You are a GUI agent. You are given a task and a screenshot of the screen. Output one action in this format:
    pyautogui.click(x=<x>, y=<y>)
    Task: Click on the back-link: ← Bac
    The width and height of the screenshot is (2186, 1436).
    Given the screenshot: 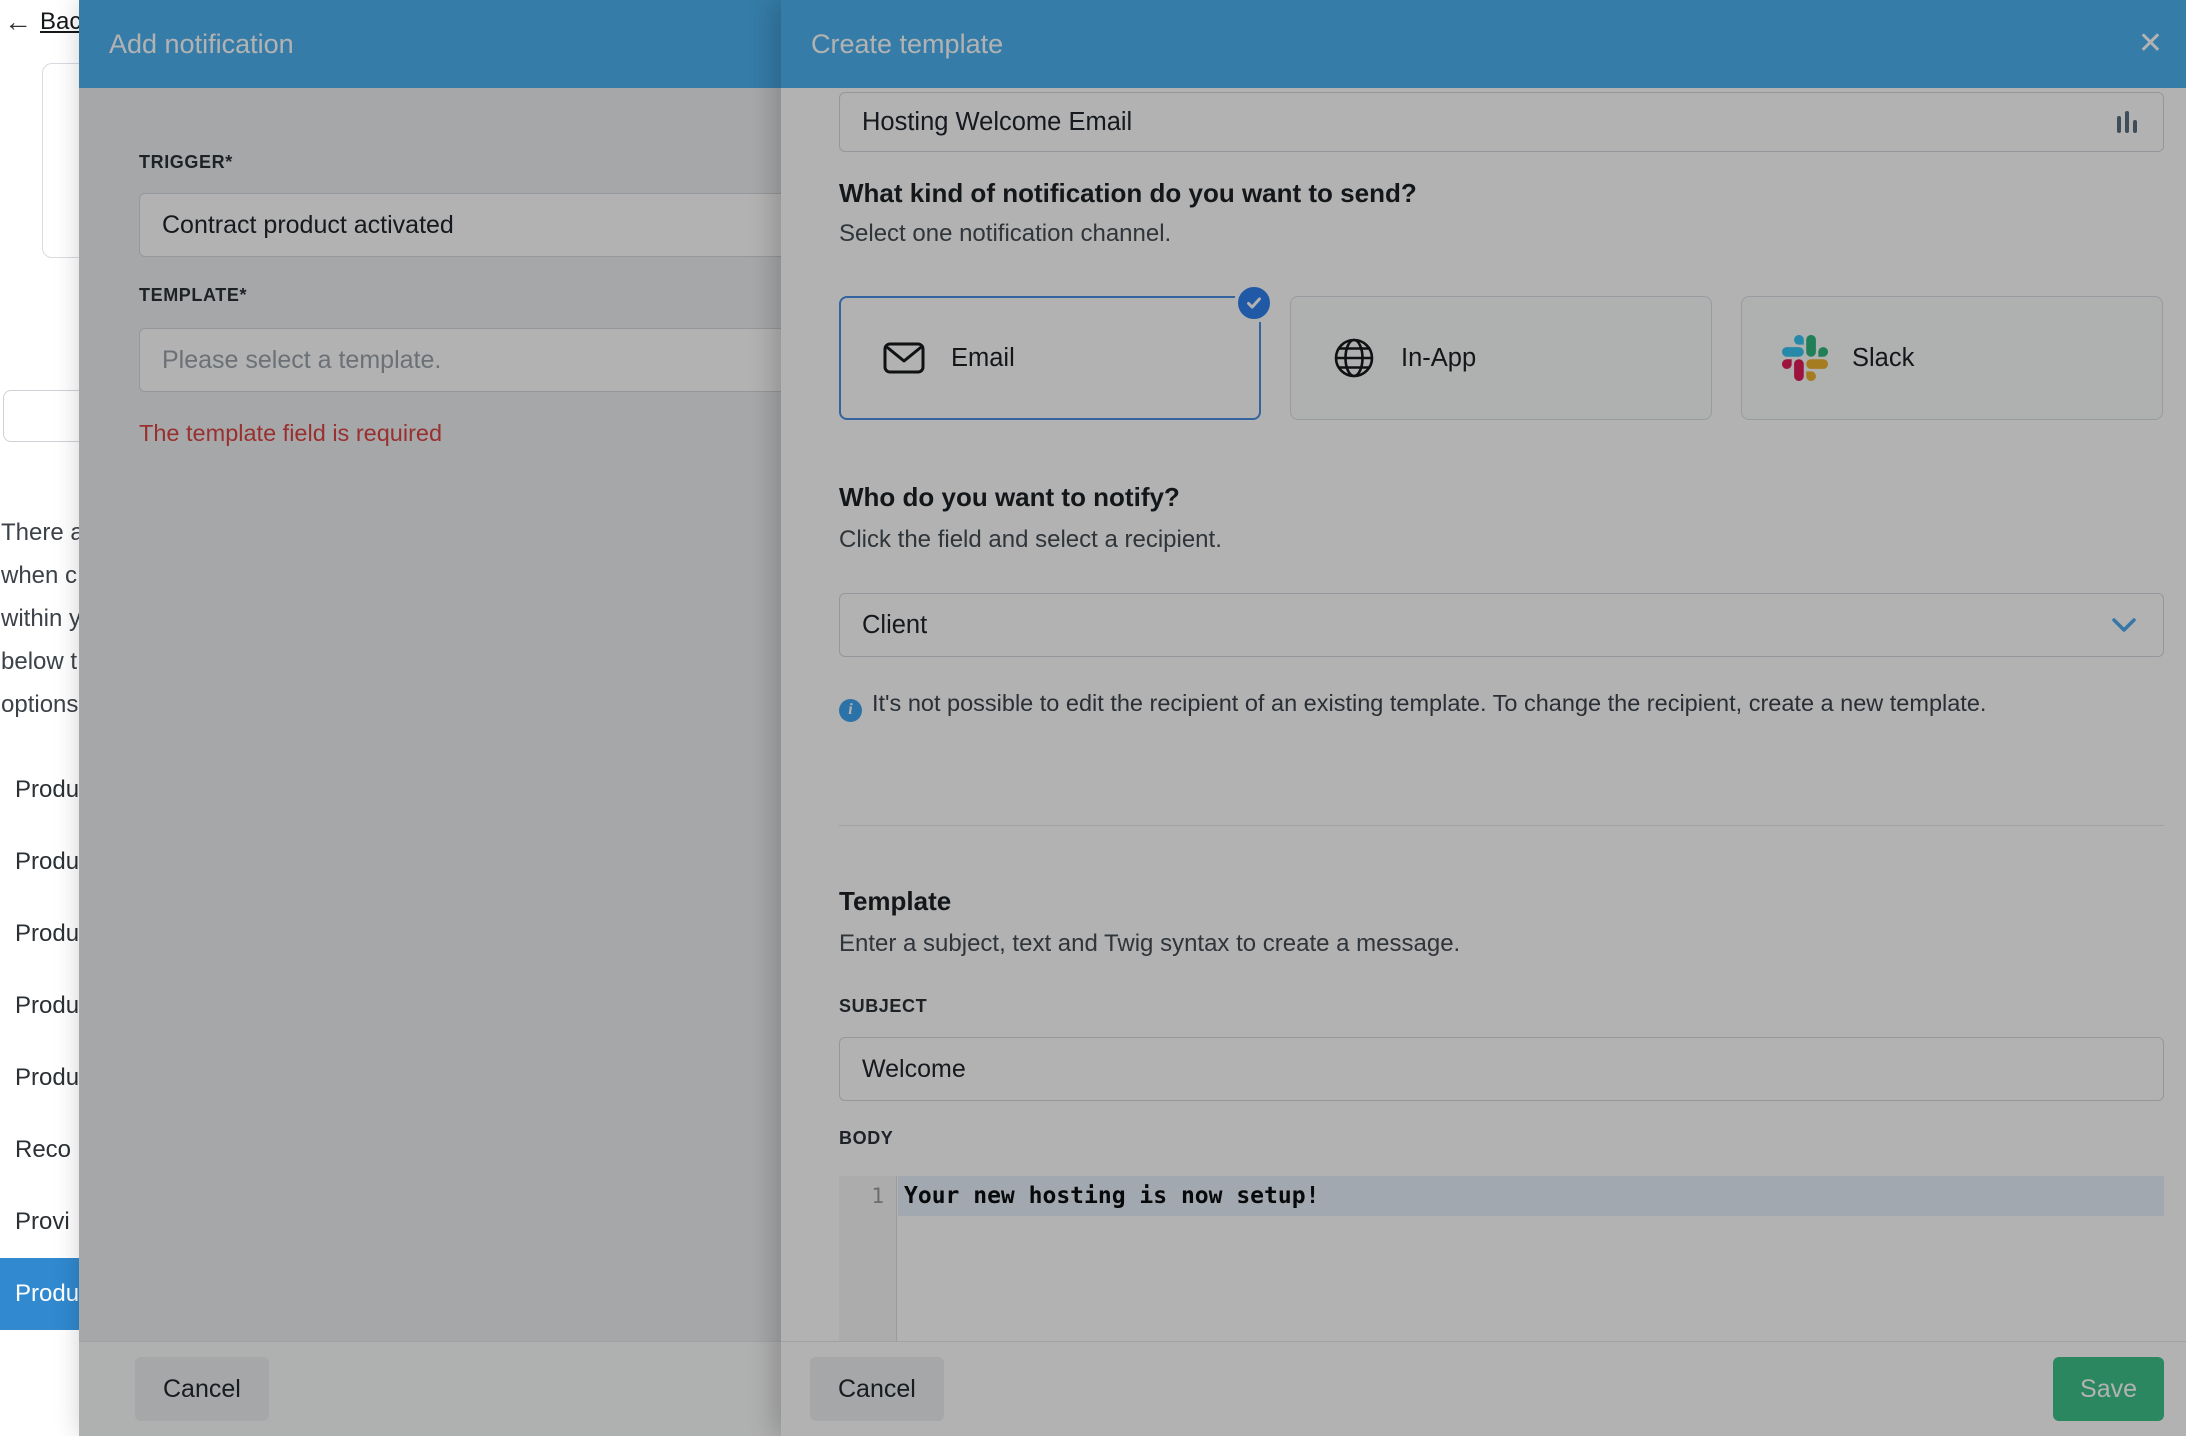 What is the action you would take?
    pyautogui.click(x=42, y=22)
    